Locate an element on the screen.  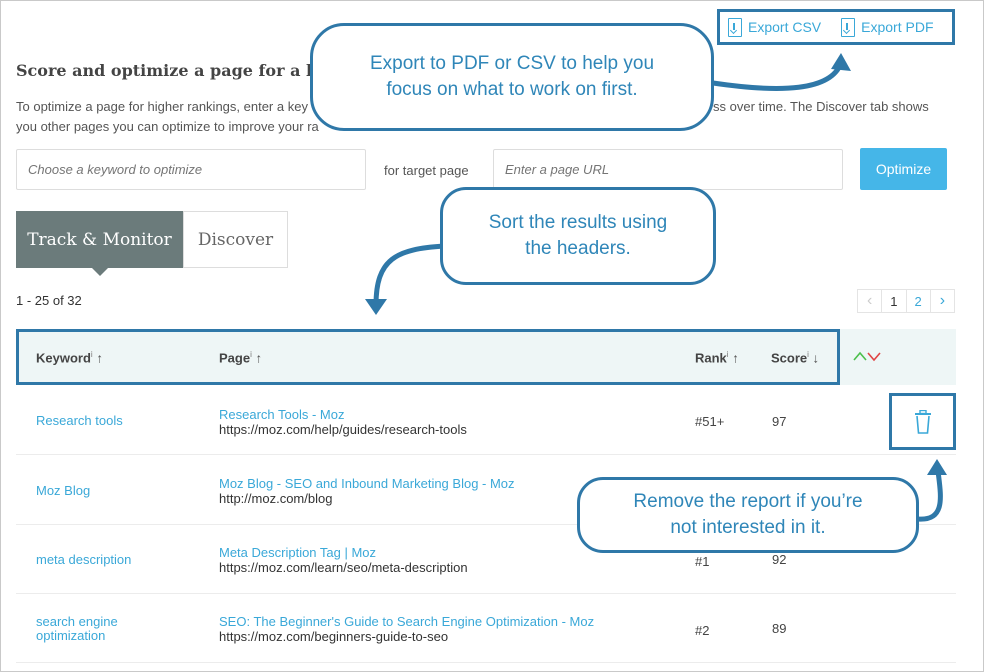
tab-label: Discover is located at coordinates (235, 239).